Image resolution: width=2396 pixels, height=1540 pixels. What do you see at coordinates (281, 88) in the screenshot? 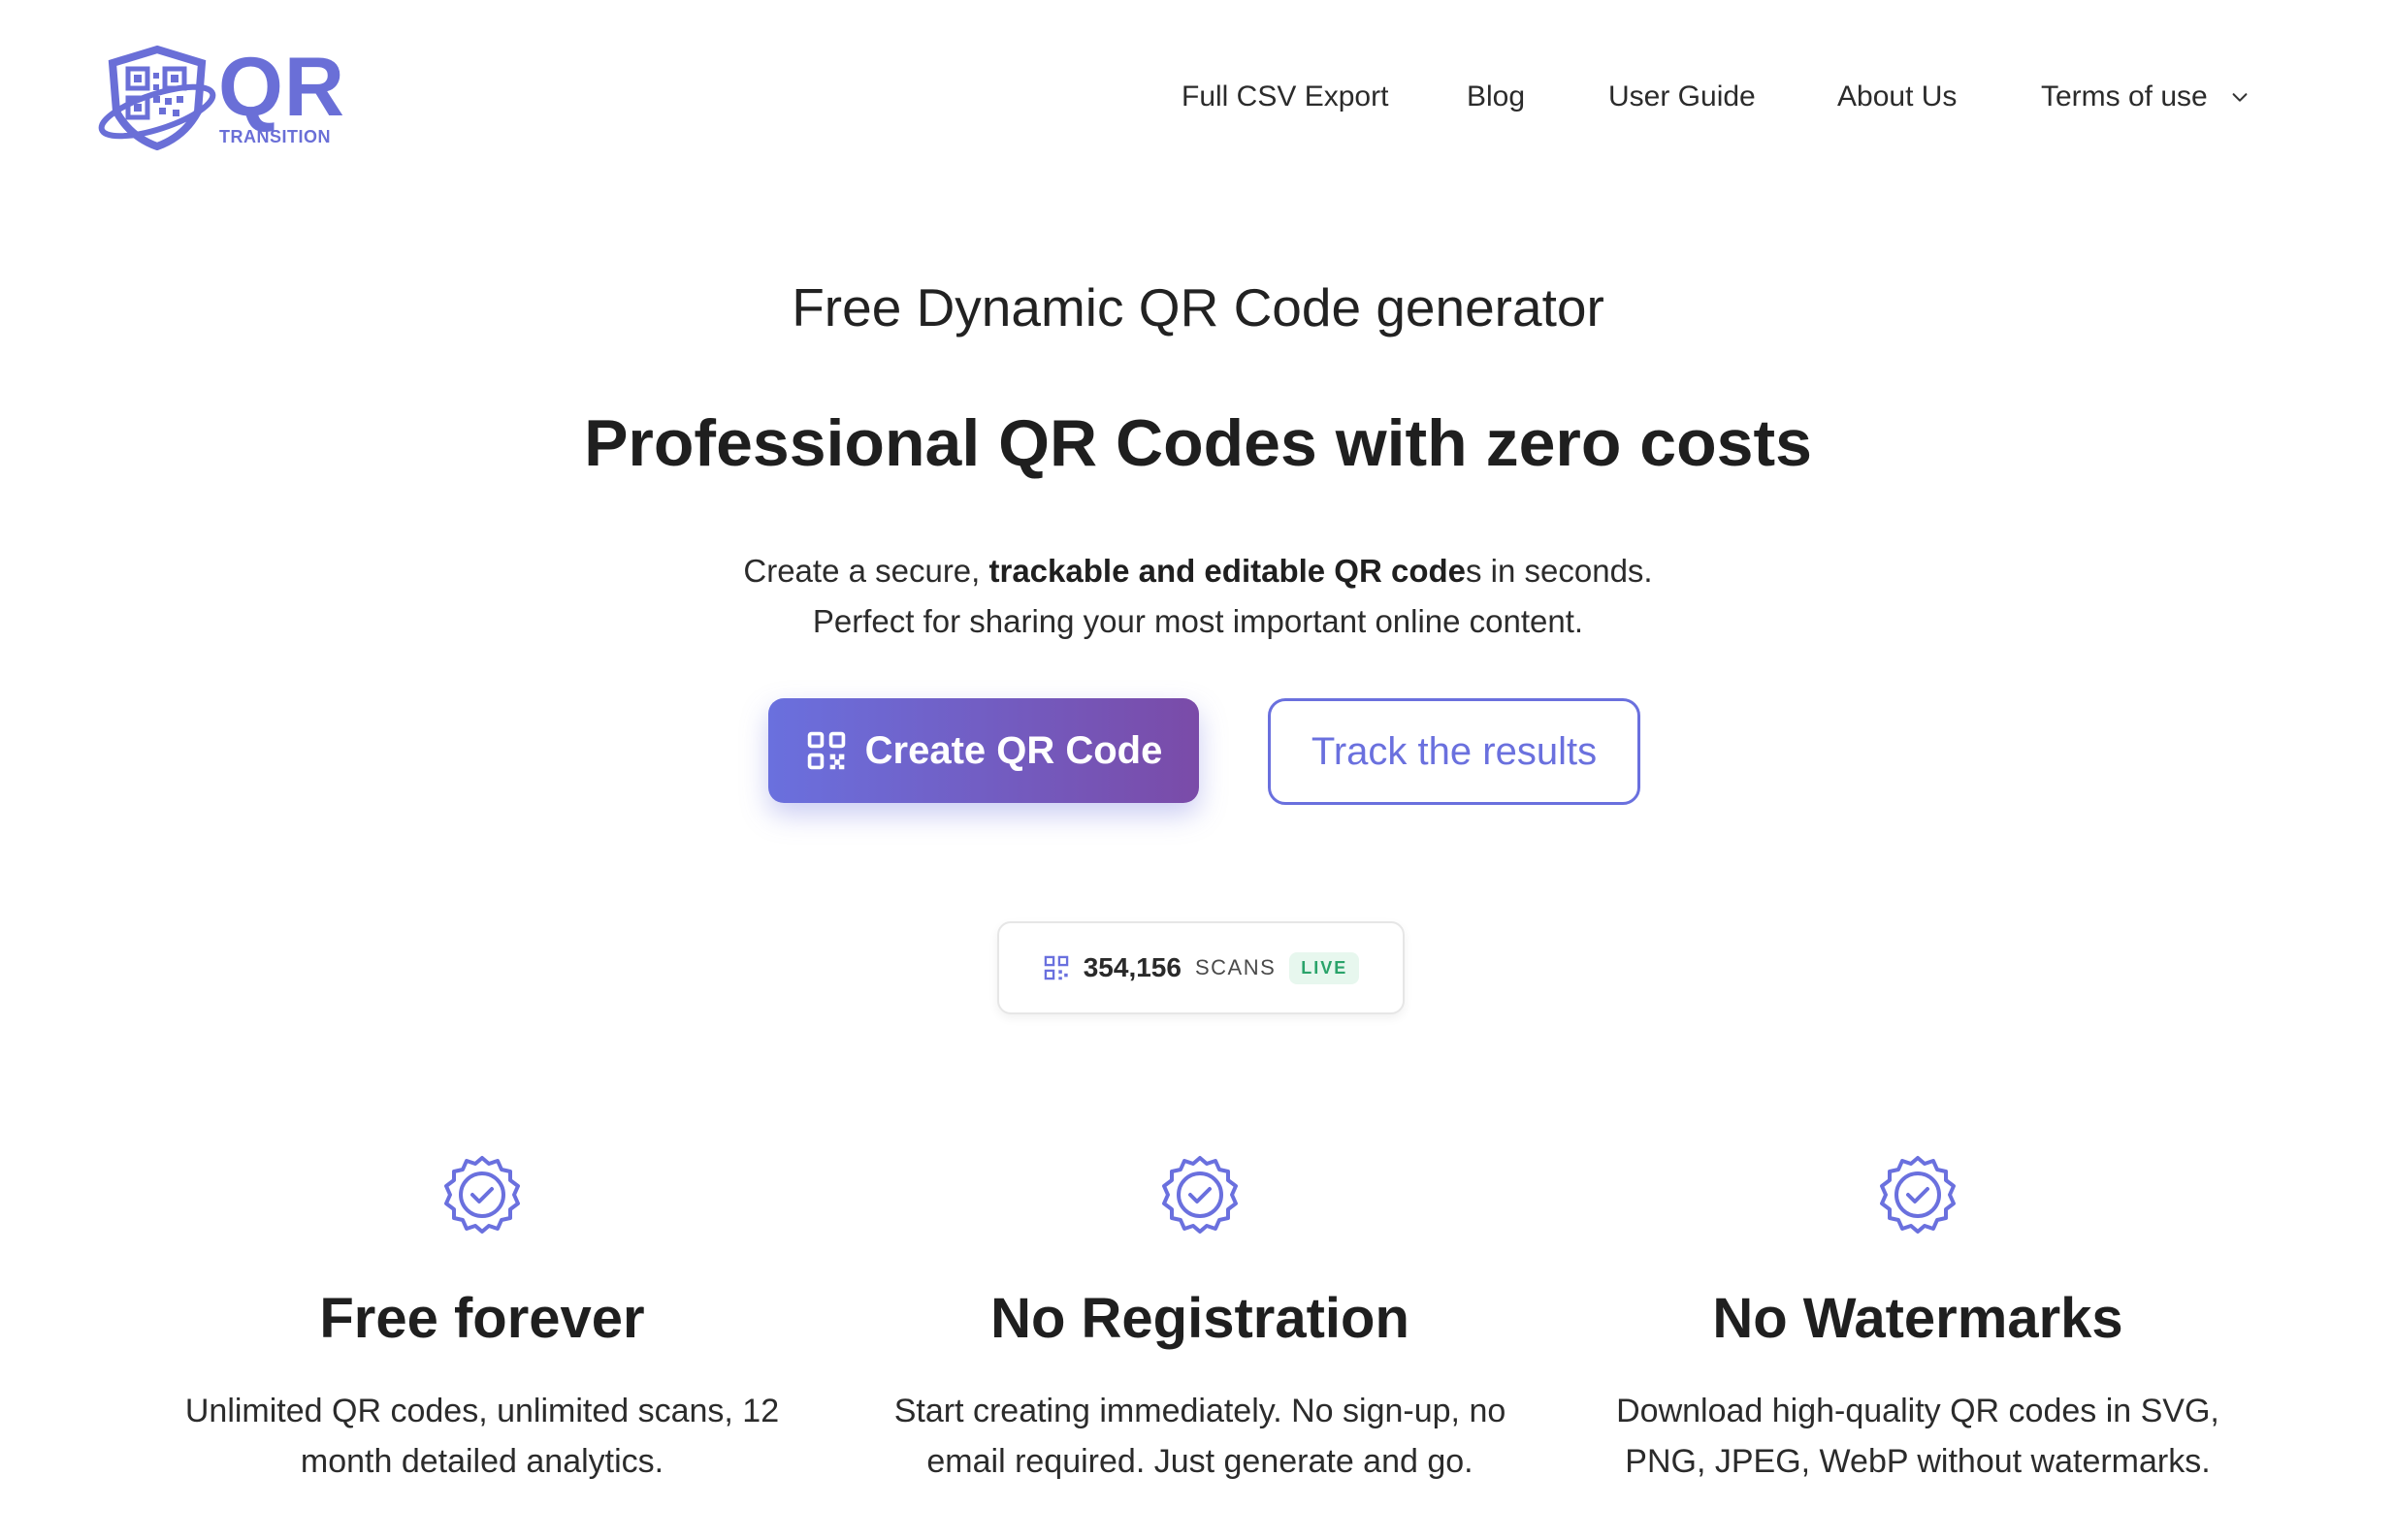
I see `logo-text: QR` at bounding box center [281, 88].